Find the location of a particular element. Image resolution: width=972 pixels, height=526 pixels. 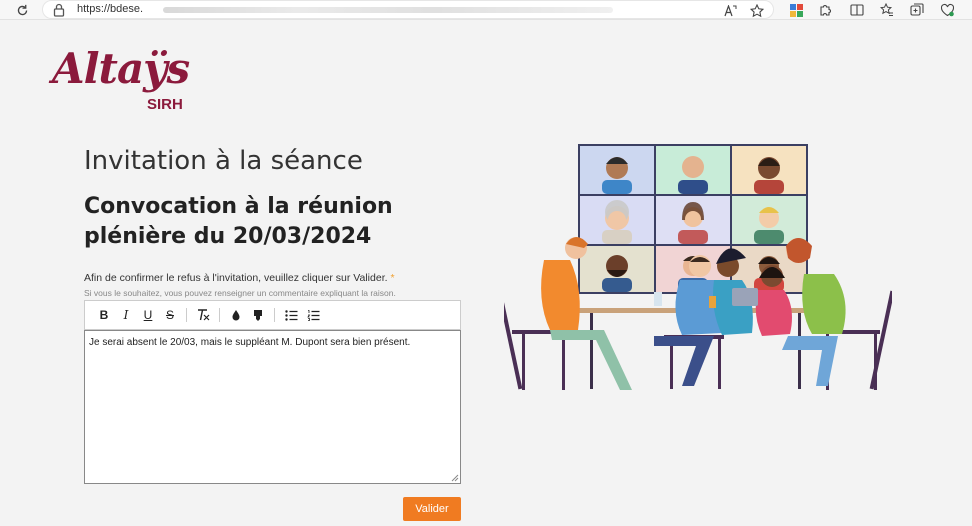

logo-sirh: SIRH is located at coordinates (165, 104).